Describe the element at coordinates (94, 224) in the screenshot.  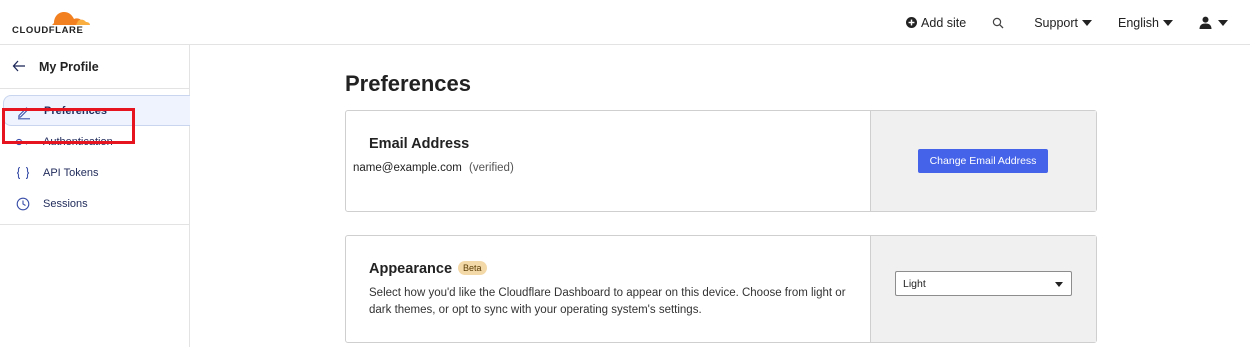
I see `sidebar-divider` at that location.